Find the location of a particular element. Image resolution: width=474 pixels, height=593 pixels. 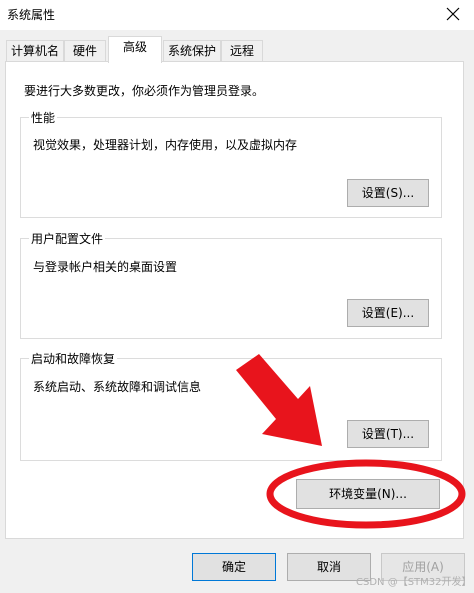

ok-button: 确定 is located at coordinates (234, 567).